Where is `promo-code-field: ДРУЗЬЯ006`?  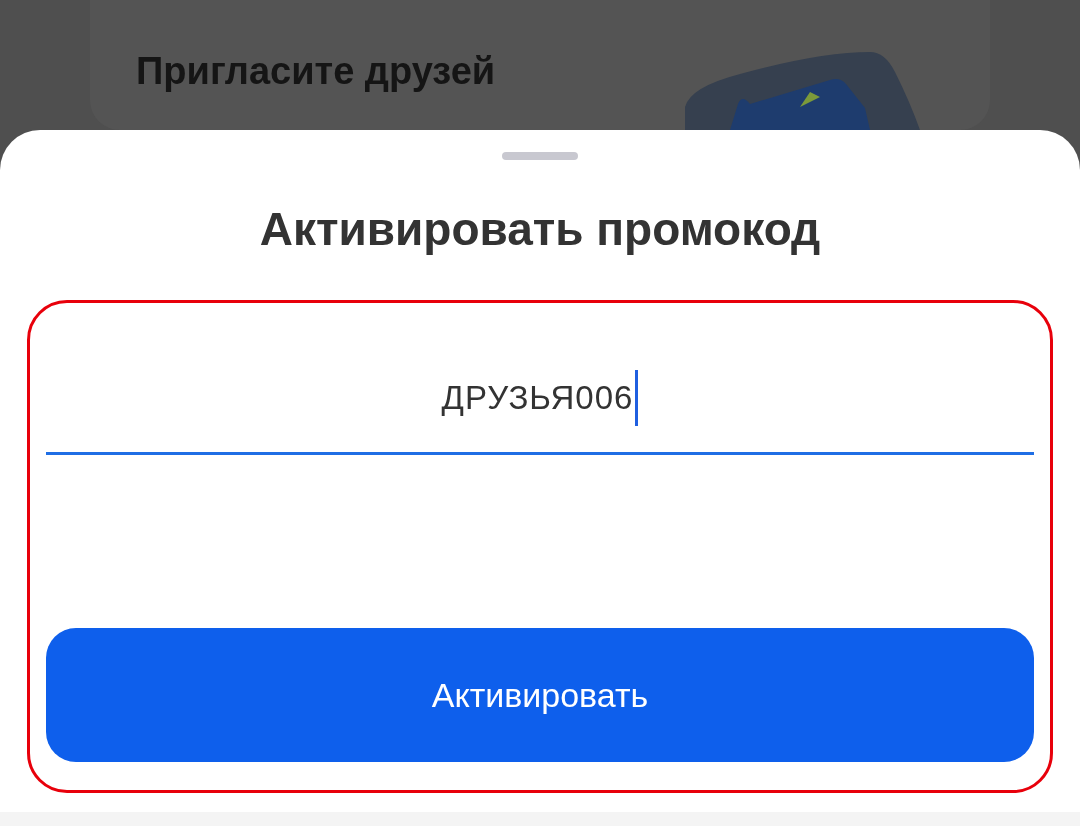
promo-code-field: ДРУЗЬЯ006 is located at coordinates (540, 407).